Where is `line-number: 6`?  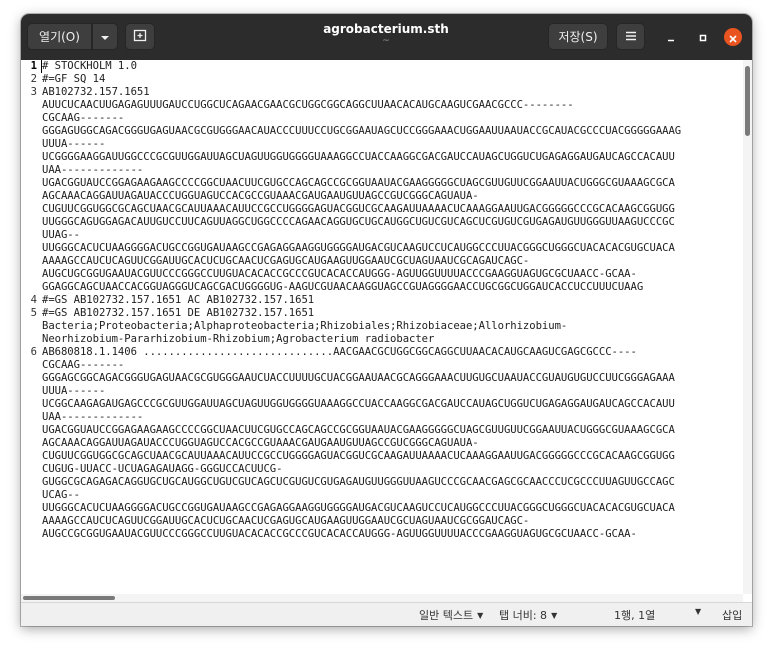
line-number: 6 is located at coordinates (33, 352).